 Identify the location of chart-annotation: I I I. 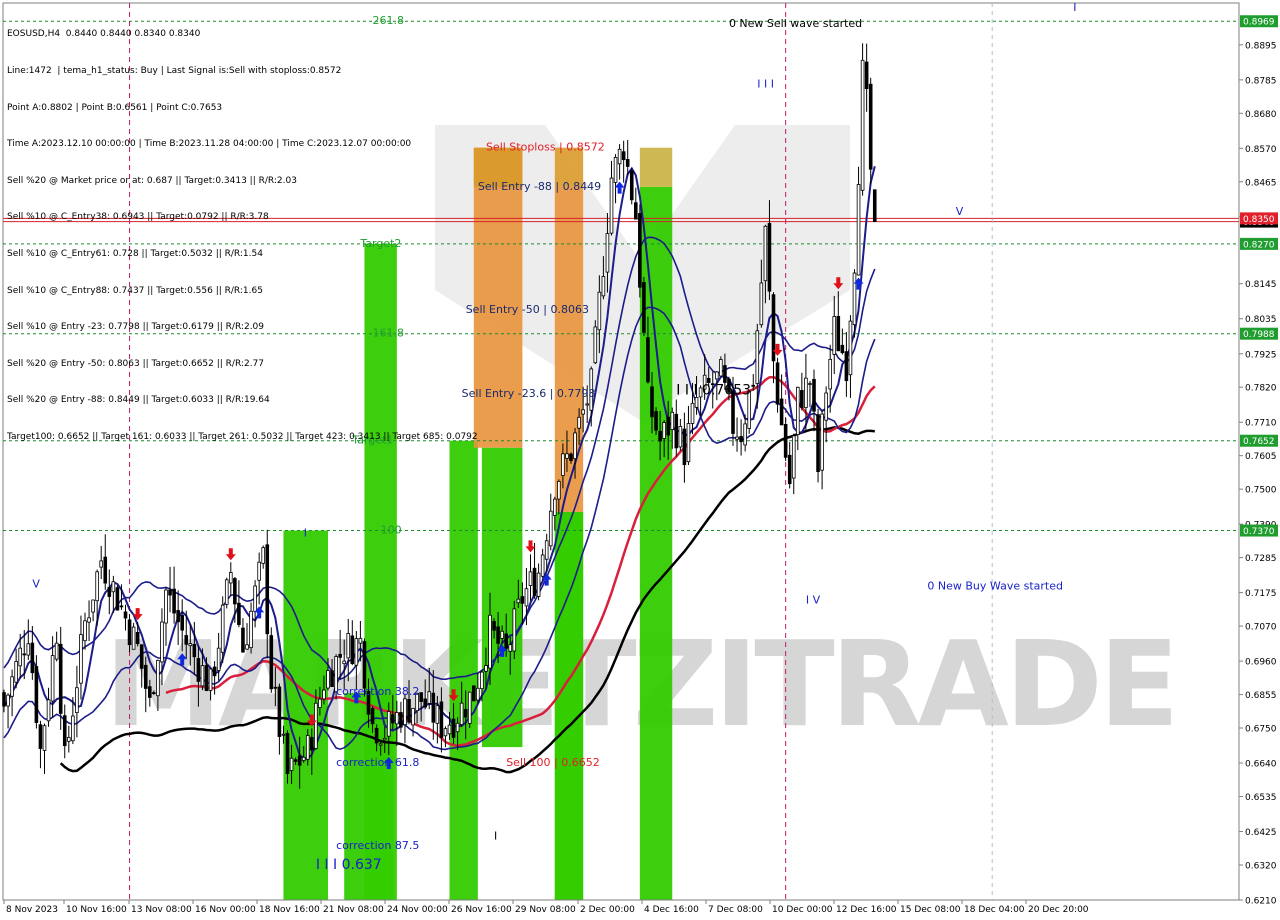
(765, 84).